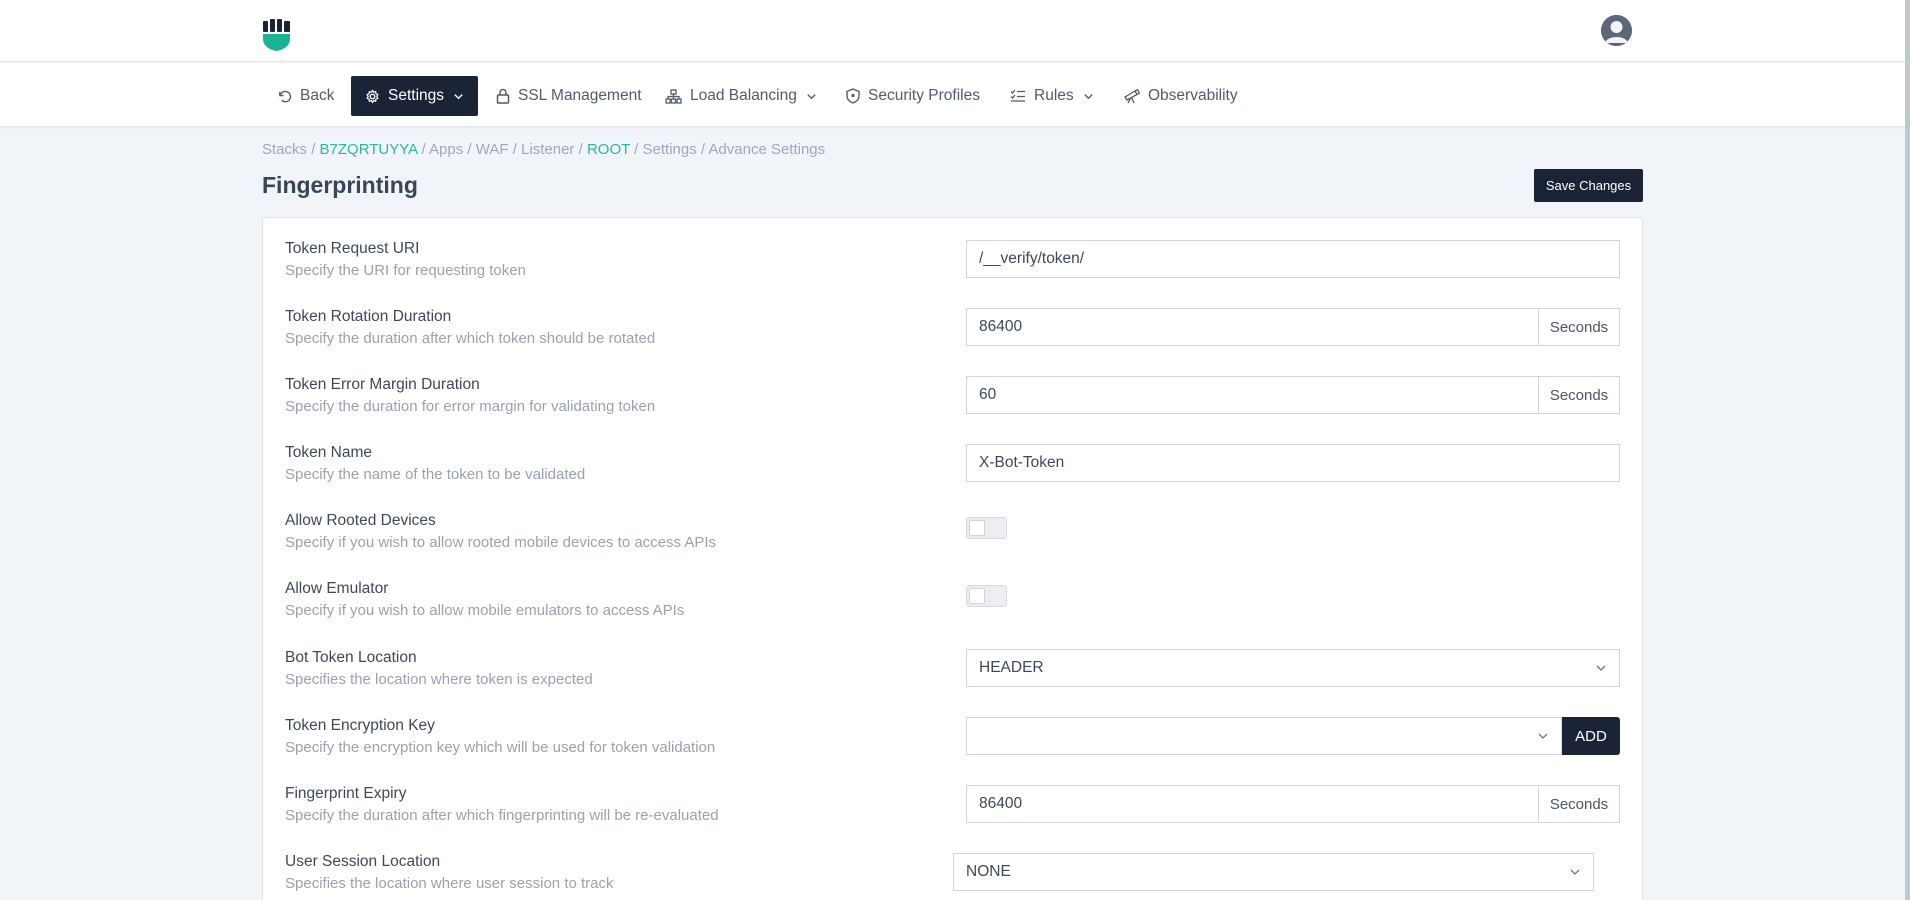  Describe the element at coordinates (1293, 259) in the screenshot. I see `token-request-uri-input: /__verify/token/` at that location.